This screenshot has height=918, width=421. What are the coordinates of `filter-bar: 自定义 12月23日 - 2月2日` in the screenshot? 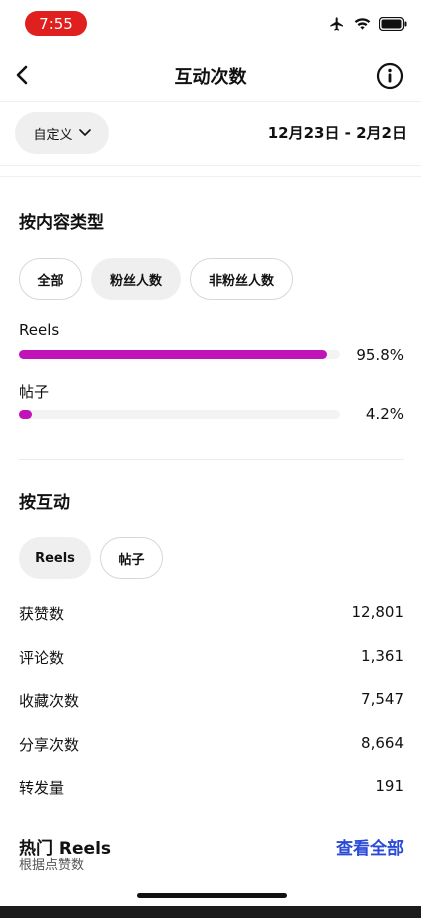 It's located at (210, 134).